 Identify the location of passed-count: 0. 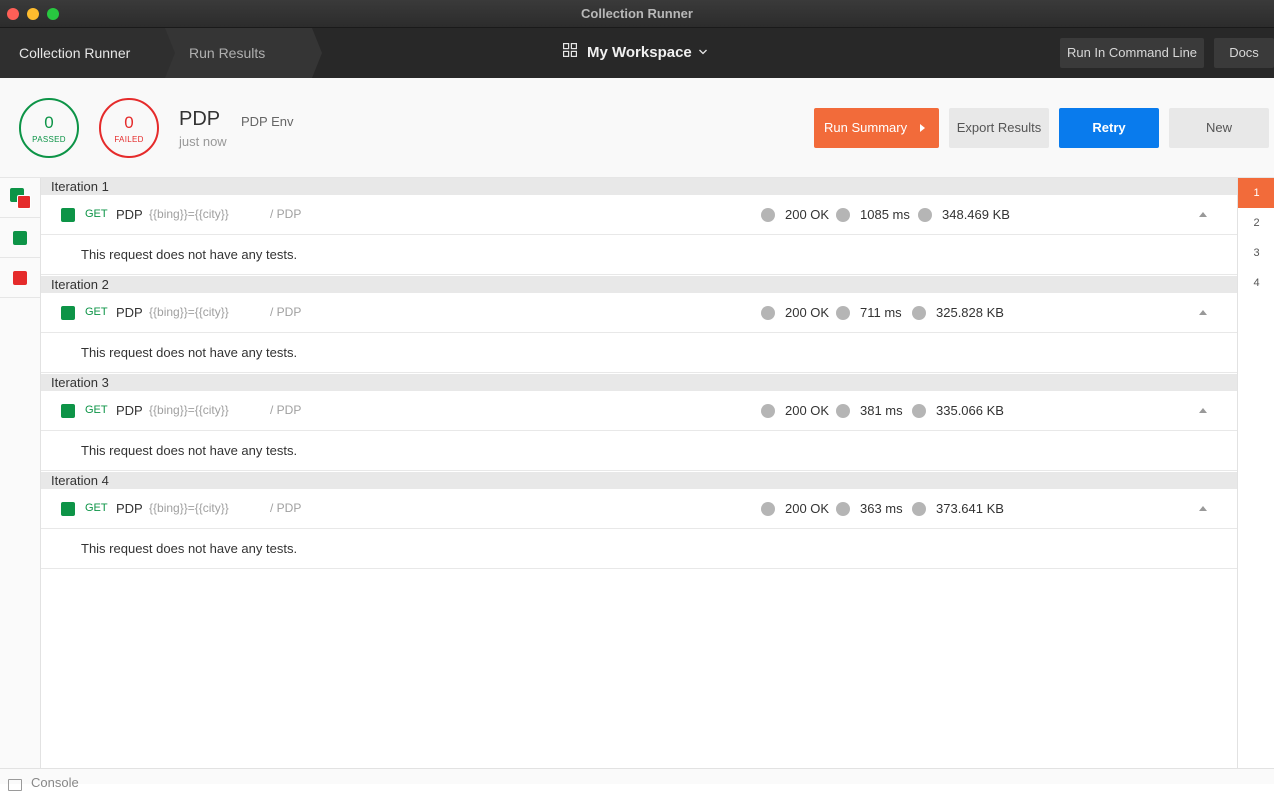
(49, 122).